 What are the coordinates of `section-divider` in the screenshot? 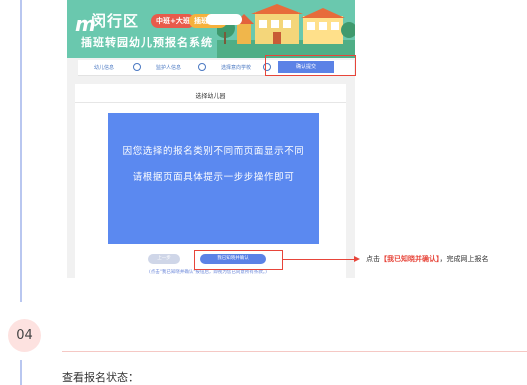 It's located at (294, 351).